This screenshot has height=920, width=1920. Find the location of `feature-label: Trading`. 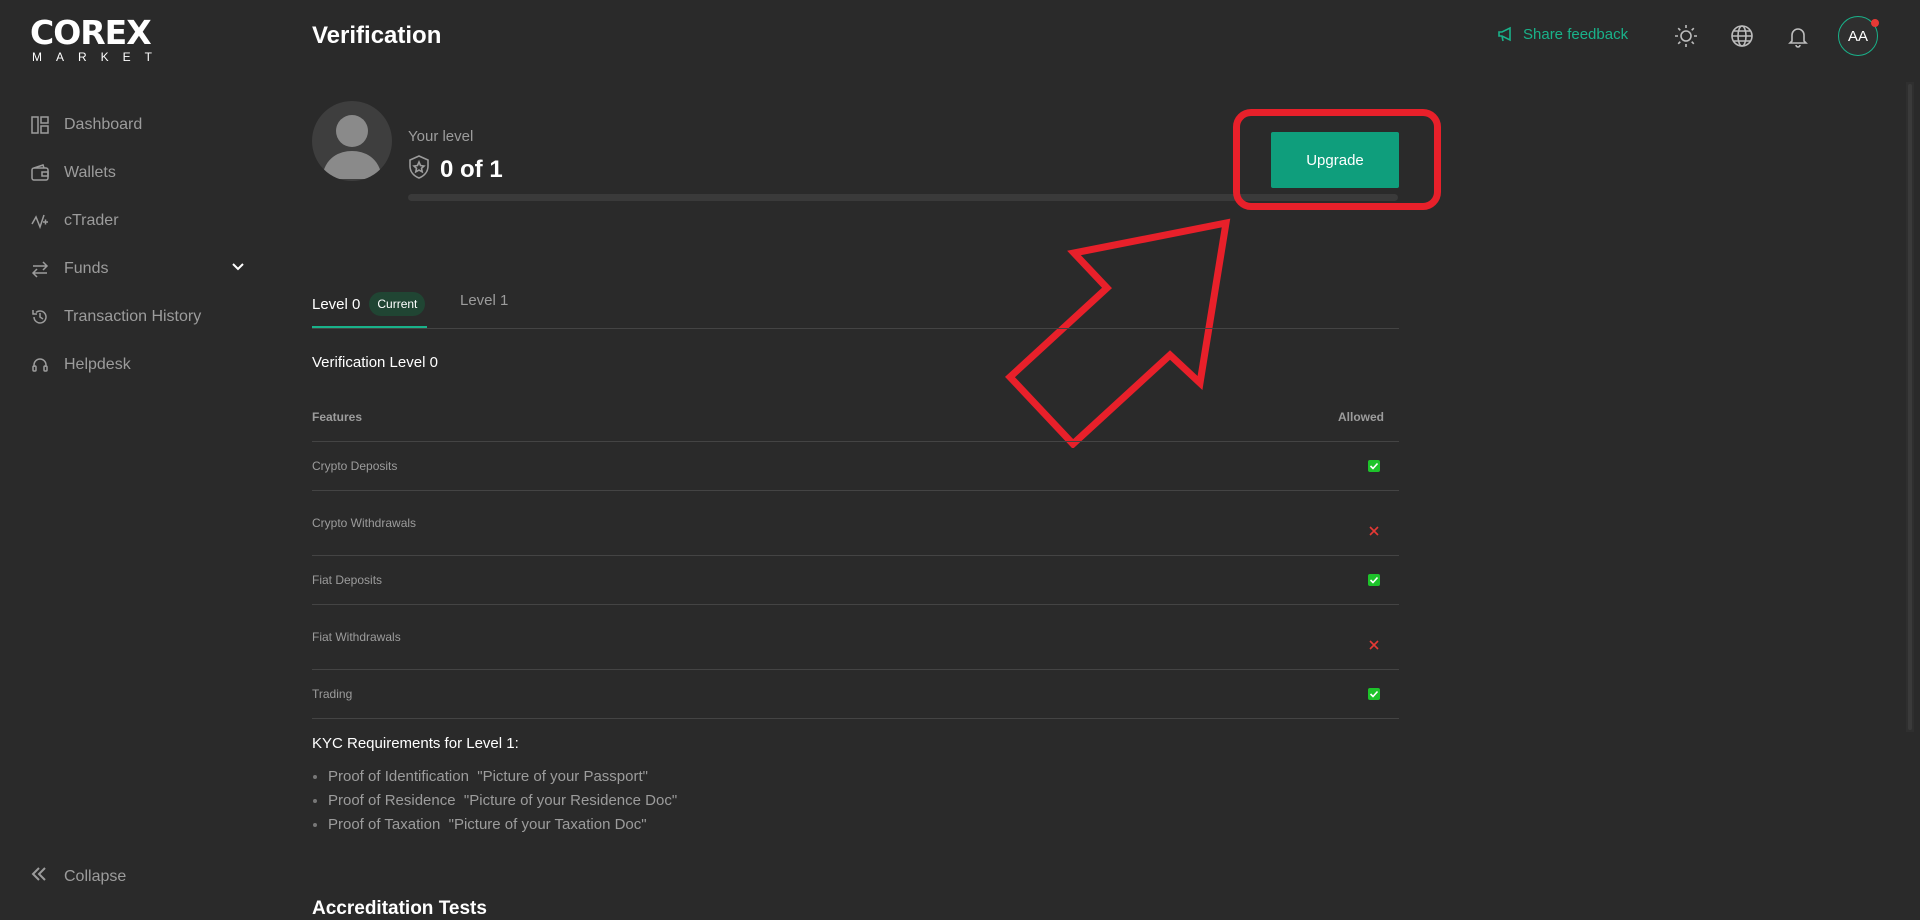

feature-label: Trading is located at coordinates (332, 694).